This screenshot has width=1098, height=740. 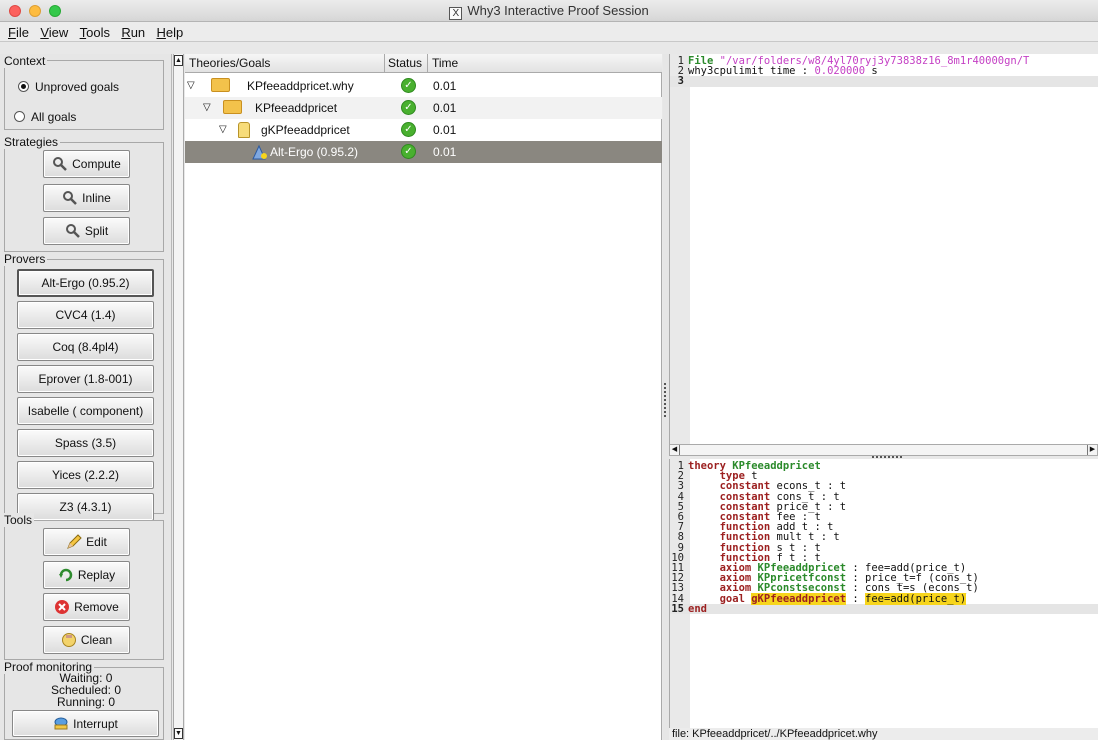 What do you see at coordinates (62, 607) in the screenshot?
I see `remove-icon` at bounding box center [62, 607].